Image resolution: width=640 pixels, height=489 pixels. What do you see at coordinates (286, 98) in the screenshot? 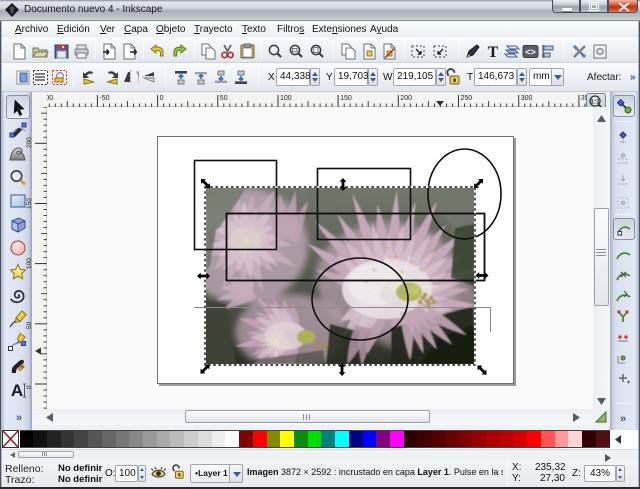
I see `svg-text: 100` at bounding box center [286, 98].